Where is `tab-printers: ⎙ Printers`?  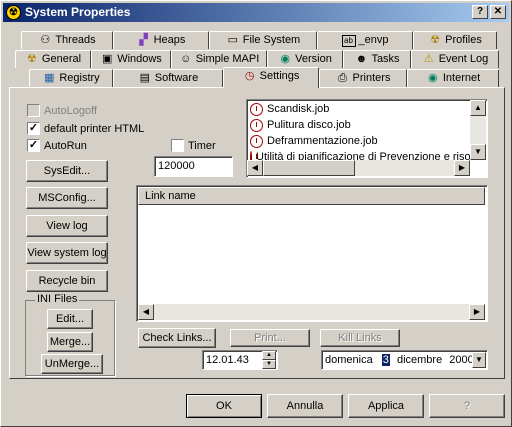 tab-printers: ⎙ Printers is located at coordinates (363, 78).